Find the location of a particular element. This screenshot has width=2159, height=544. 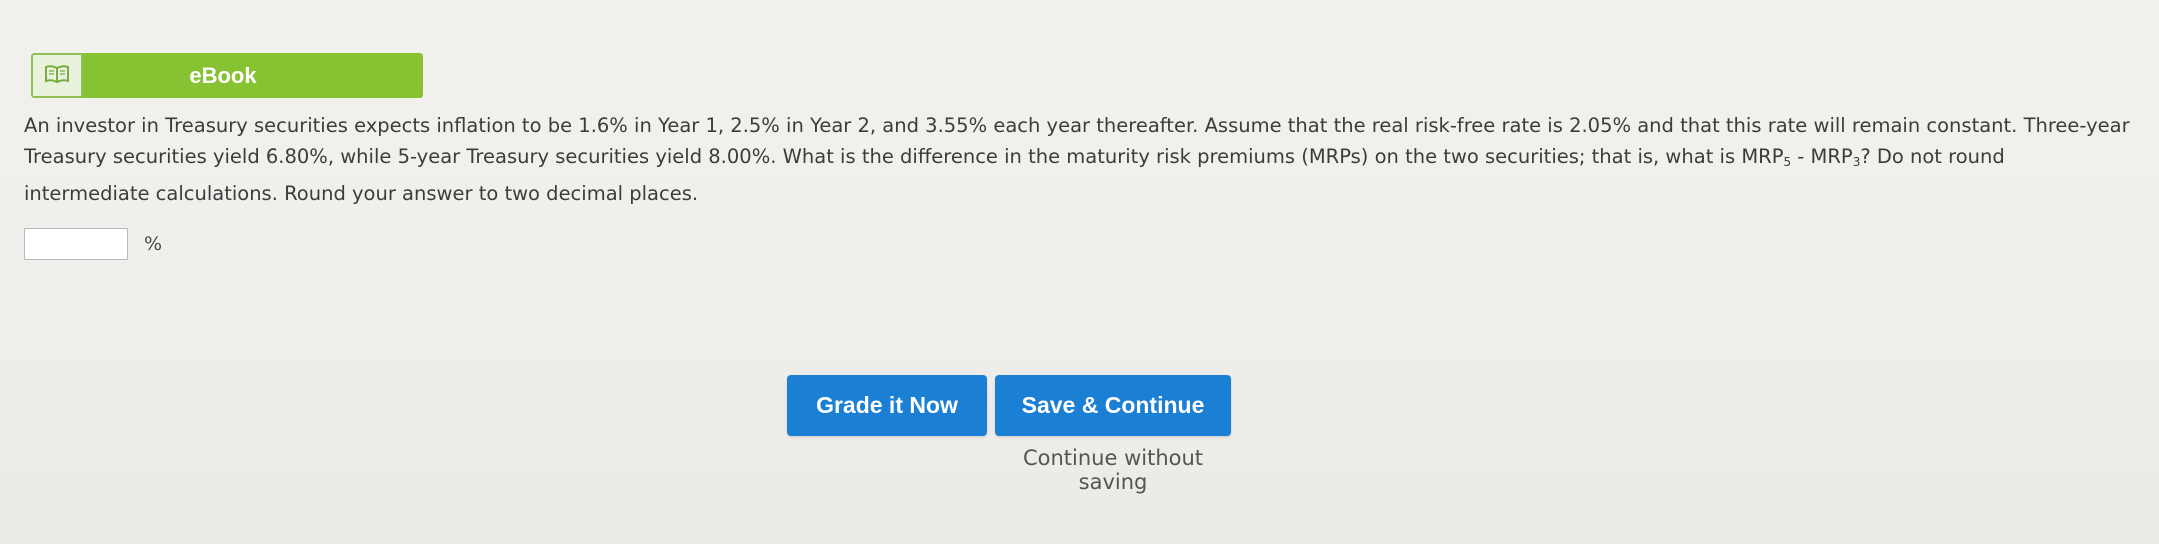

ebook-button: eBook is located at coordinates (253, 75).